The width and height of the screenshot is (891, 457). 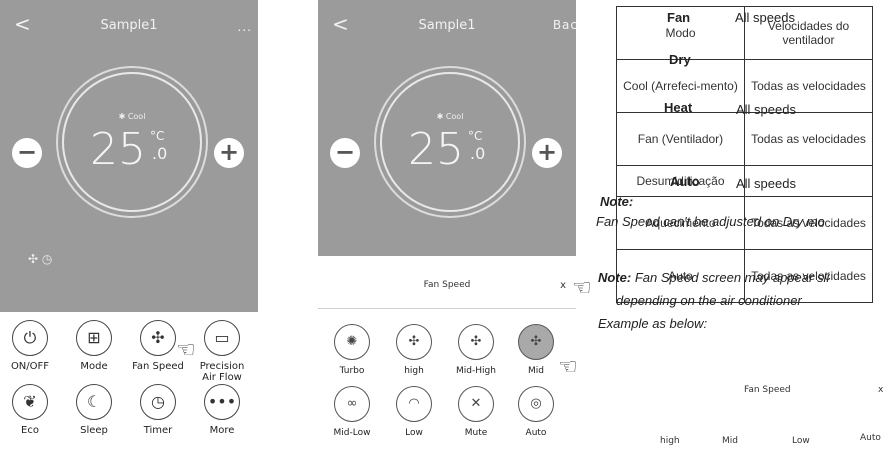 What do you see at coordinates (352, 404) in the screenshot?
I see `fan-speed-icon: ∞` at bounding box center [352, 404].